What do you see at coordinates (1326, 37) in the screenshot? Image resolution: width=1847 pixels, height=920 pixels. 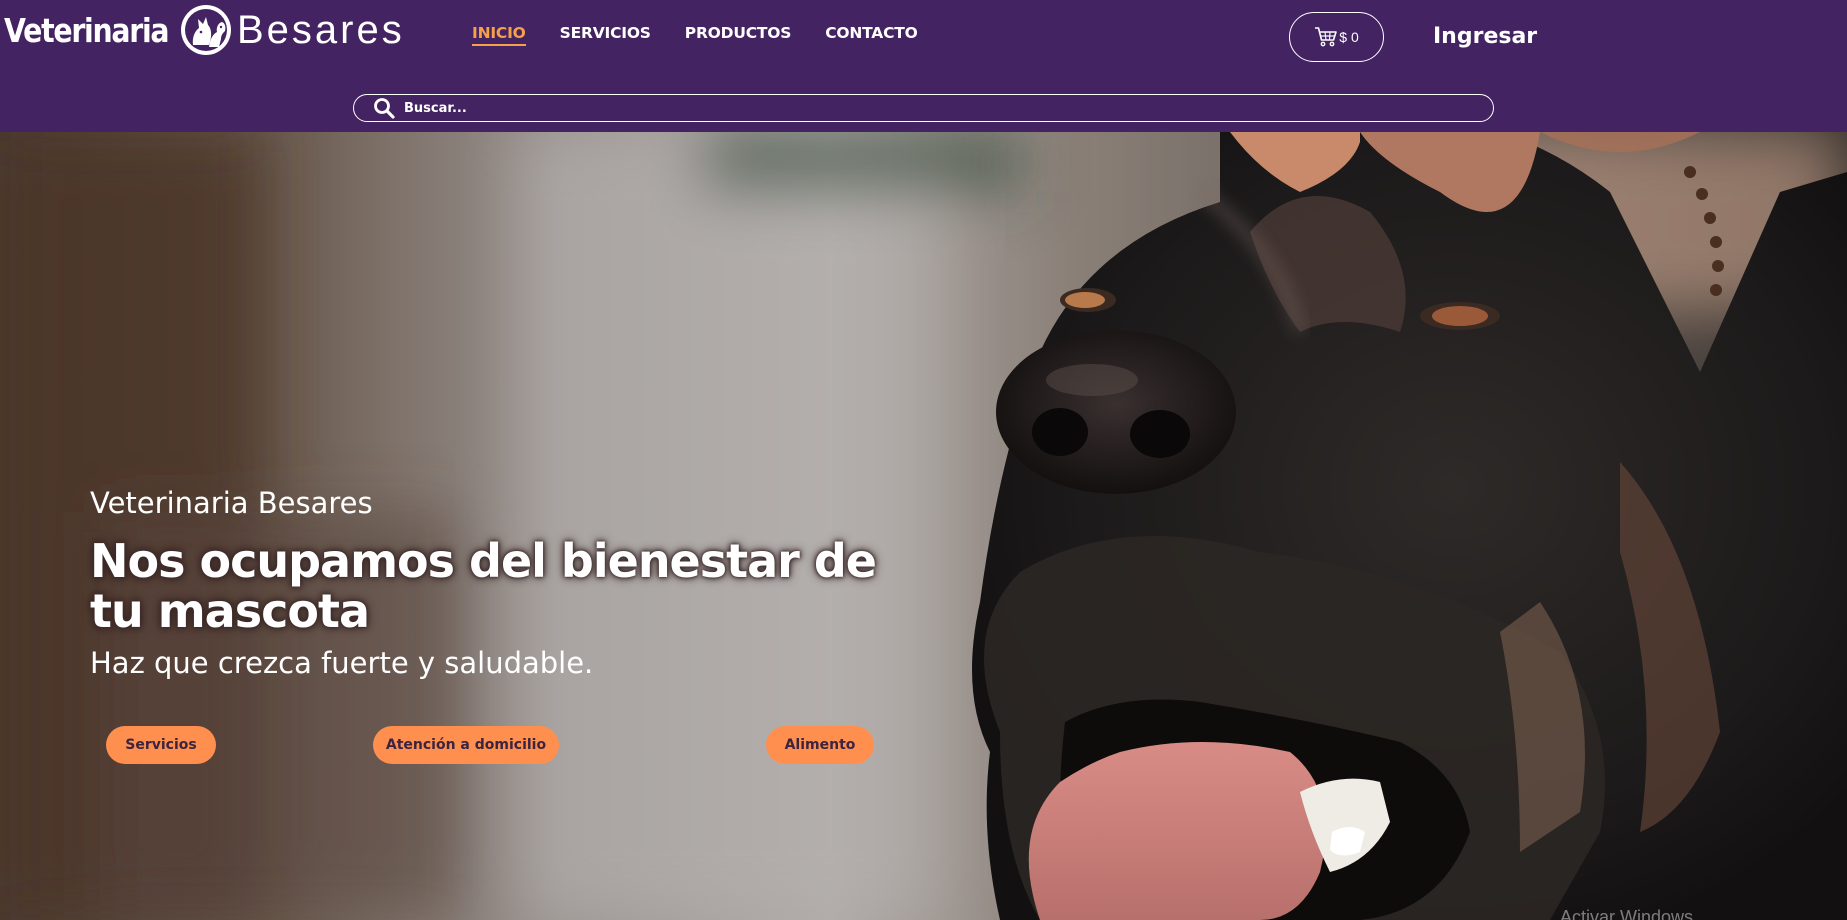 I see `shopping-cart-icon` at bounding box center [1326, 37].